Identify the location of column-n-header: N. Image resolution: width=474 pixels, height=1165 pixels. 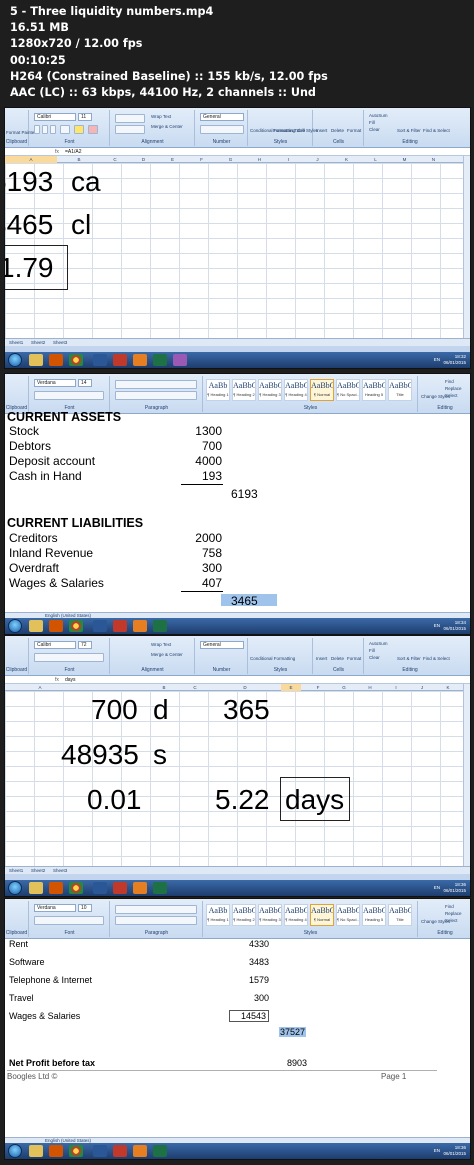
(433, 159).